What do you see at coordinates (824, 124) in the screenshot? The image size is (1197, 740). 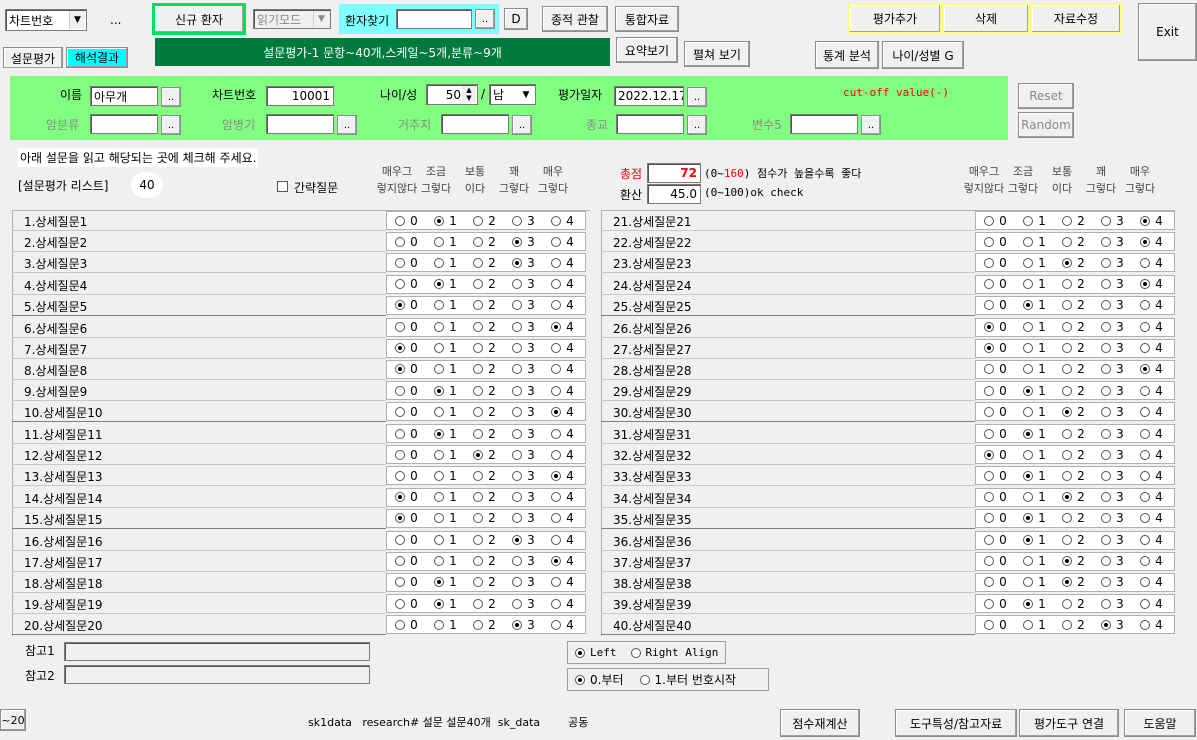 I see `var5-field` at bounding box center [824, 124].